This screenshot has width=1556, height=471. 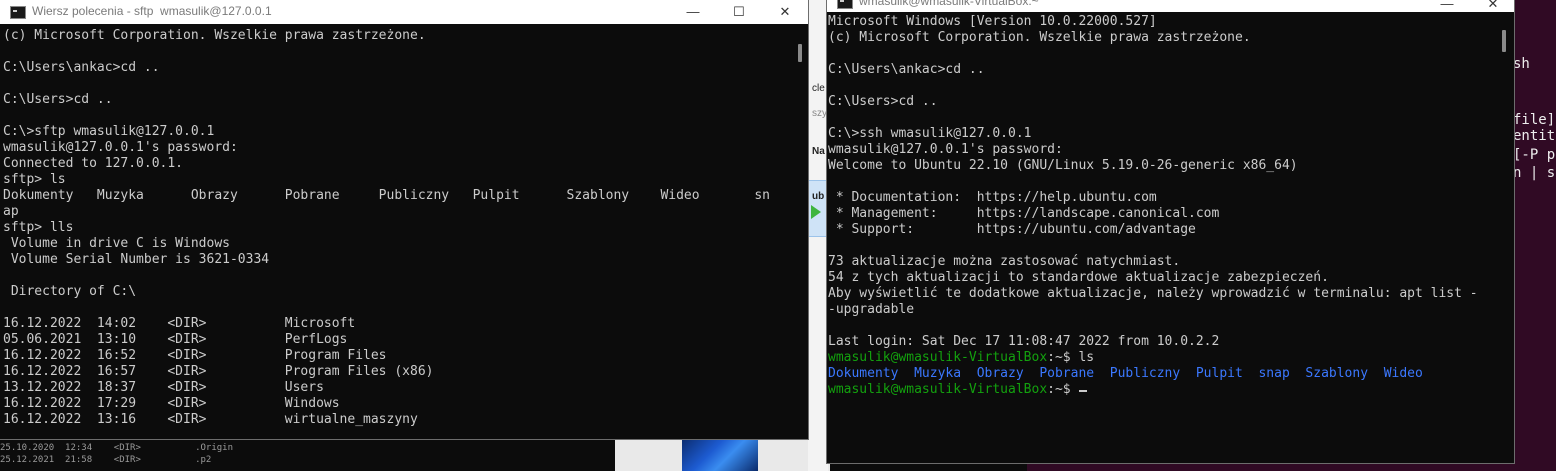 What do you see at coordinates (1012, 229) in the screenshot?
I see `terminal-line: * Support: https://ubuntu.com/advantage` at bounding box center [1012, 229].